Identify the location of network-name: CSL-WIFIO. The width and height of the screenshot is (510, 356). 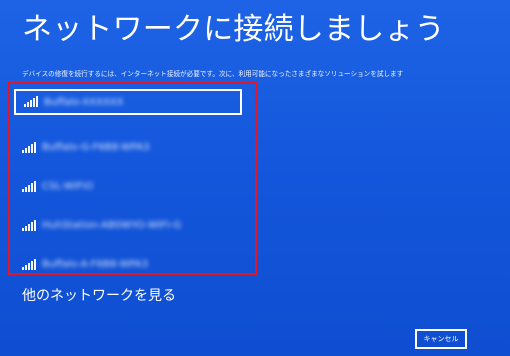
(68, 186).